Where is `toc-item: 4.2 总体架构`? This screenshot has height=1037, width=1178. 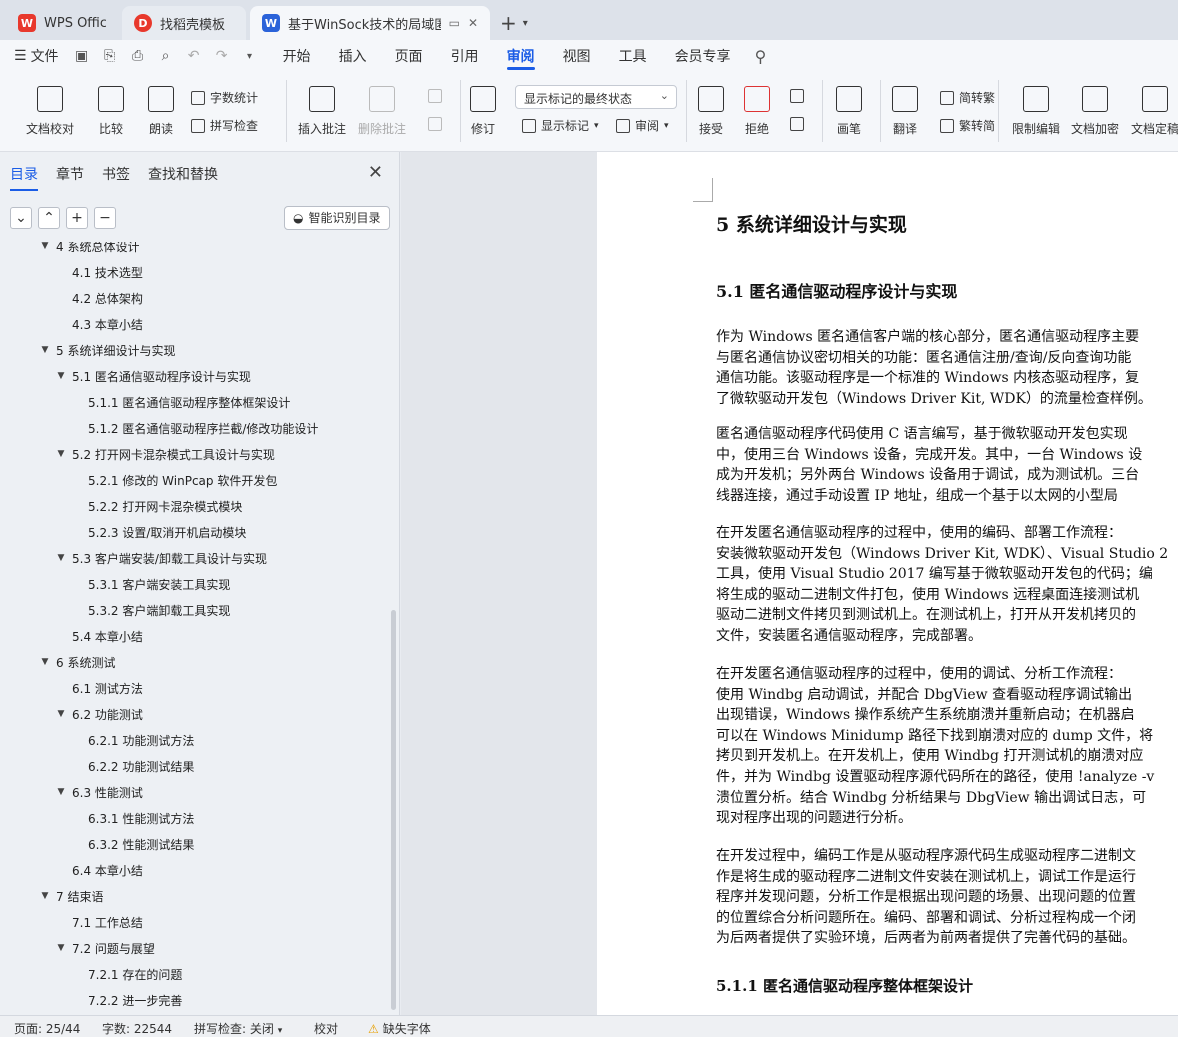
toc-item: 4.2 总体架构 is located at coordinates (98, 298).